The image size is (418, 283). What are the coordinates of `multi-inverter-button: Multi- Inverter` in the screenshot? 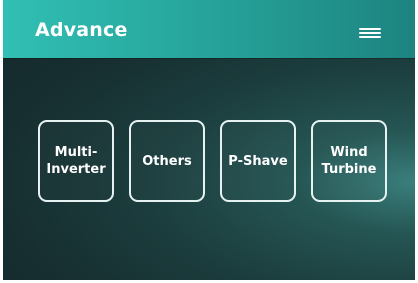 It's located at (76, 161).